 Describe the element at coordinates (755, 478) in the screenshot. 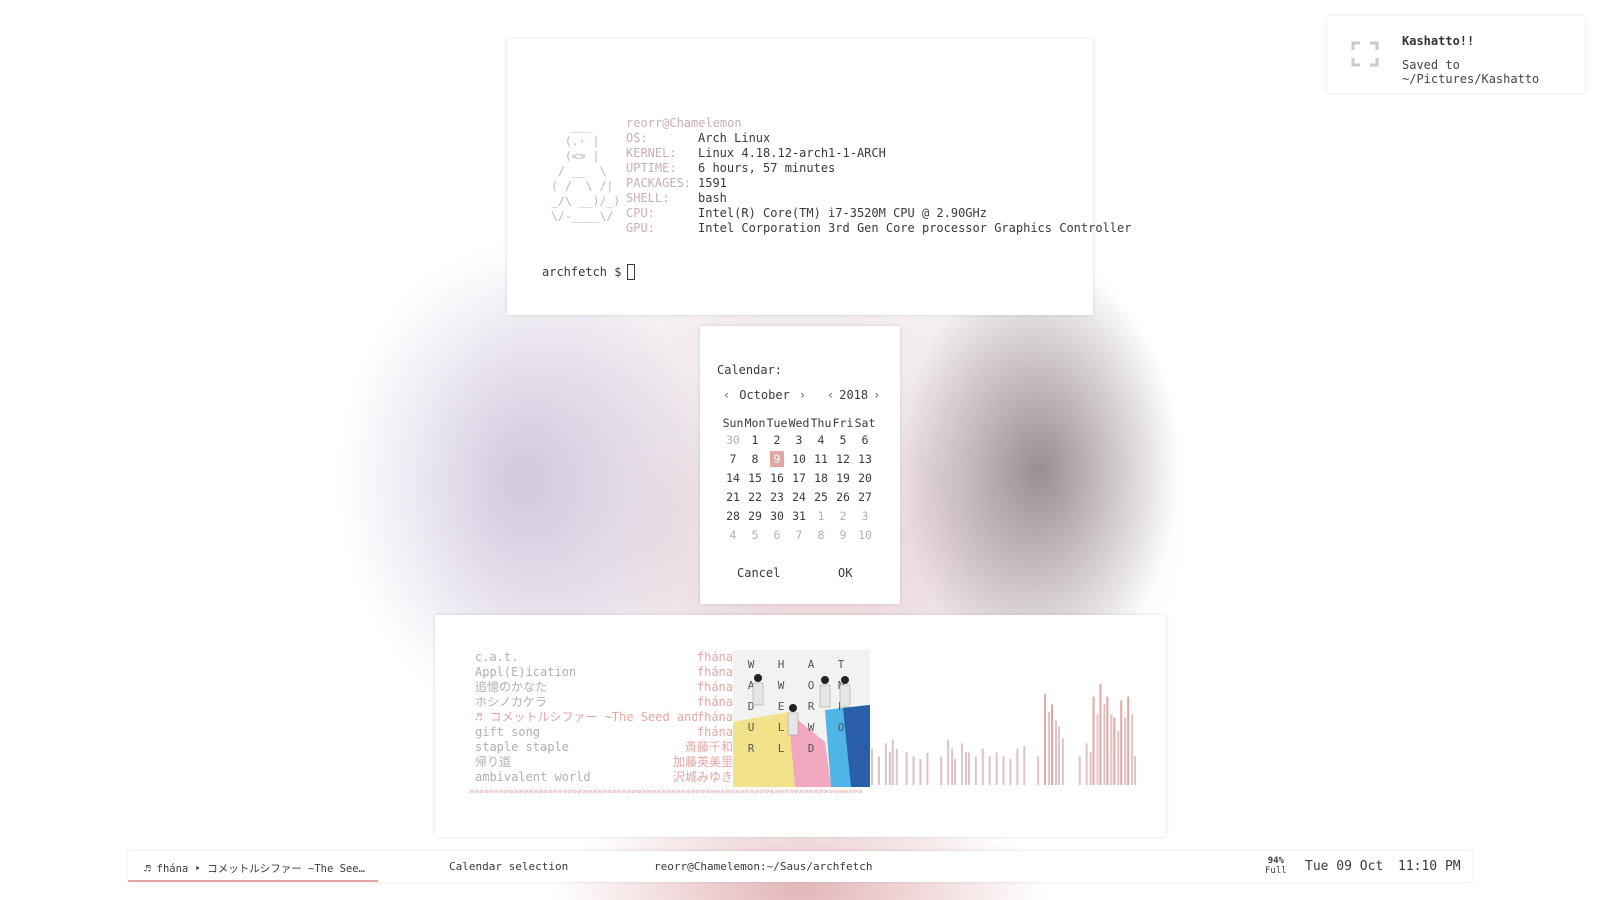

I see `calendar-day: 15` at that location.